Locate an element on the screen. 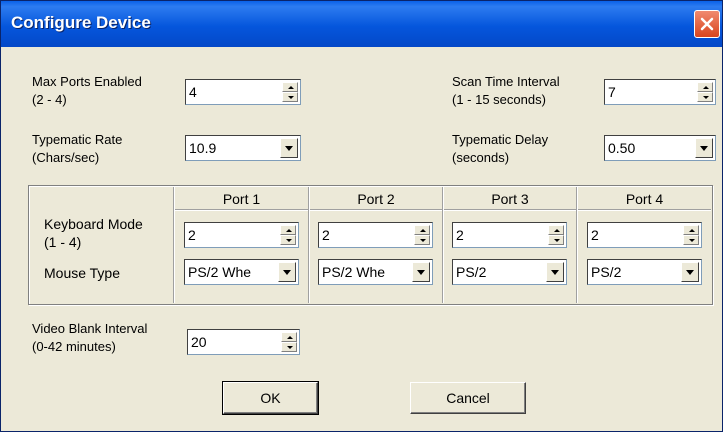  keyboard-mode-label: Keyboard Mode is located at coordinates (93, 224).